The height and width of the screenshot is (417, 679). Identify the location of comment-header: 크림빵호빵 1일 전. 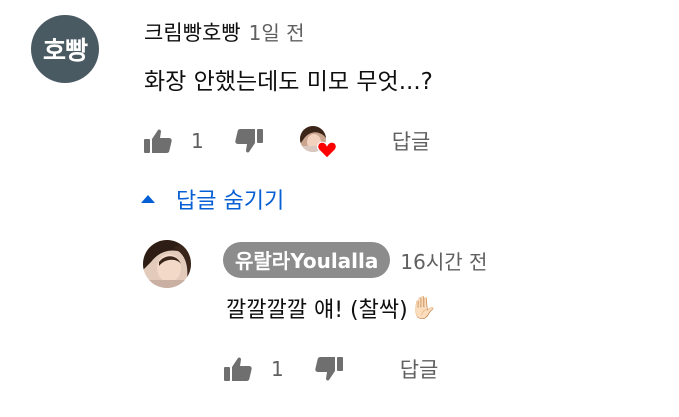
(224, 33).